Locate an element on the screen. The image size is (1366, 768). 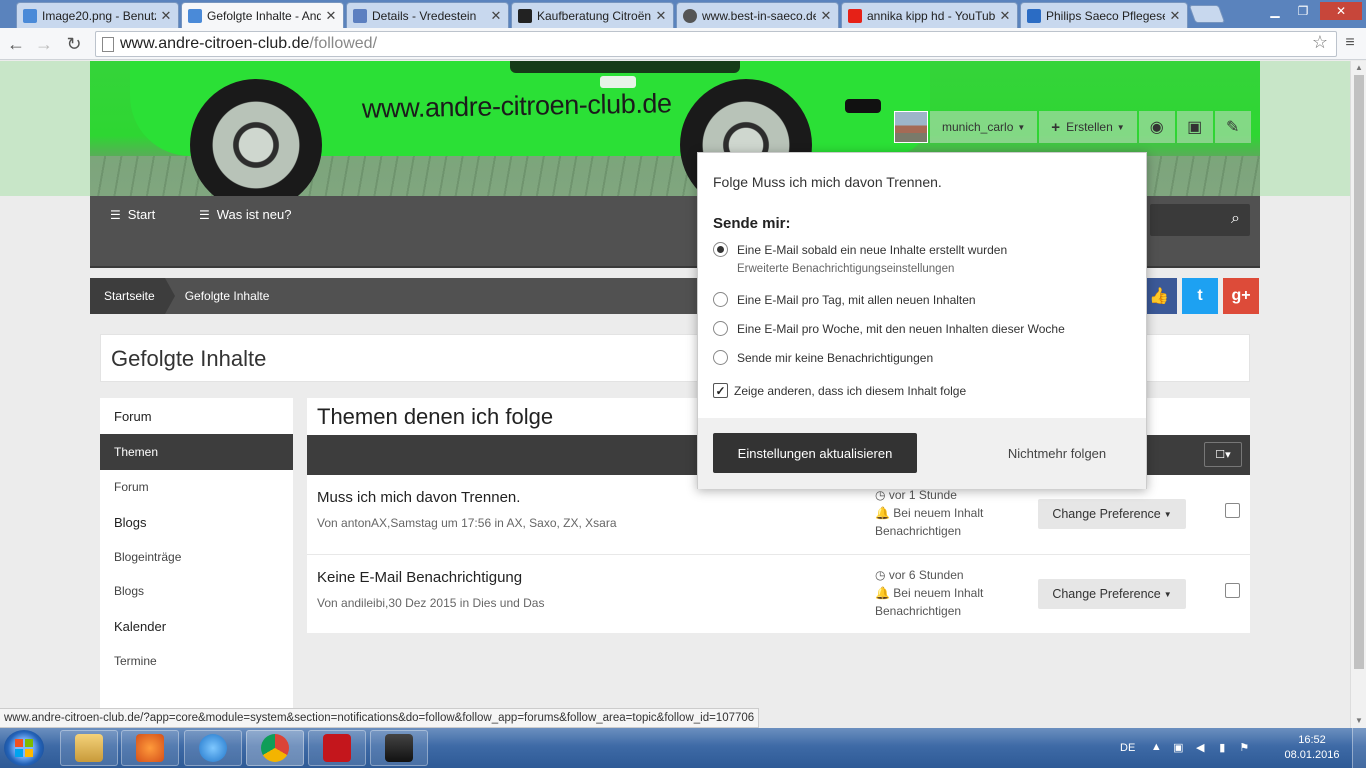
browser-tab: Details - Vredestein ✕ is located at coordinates (427, 15).